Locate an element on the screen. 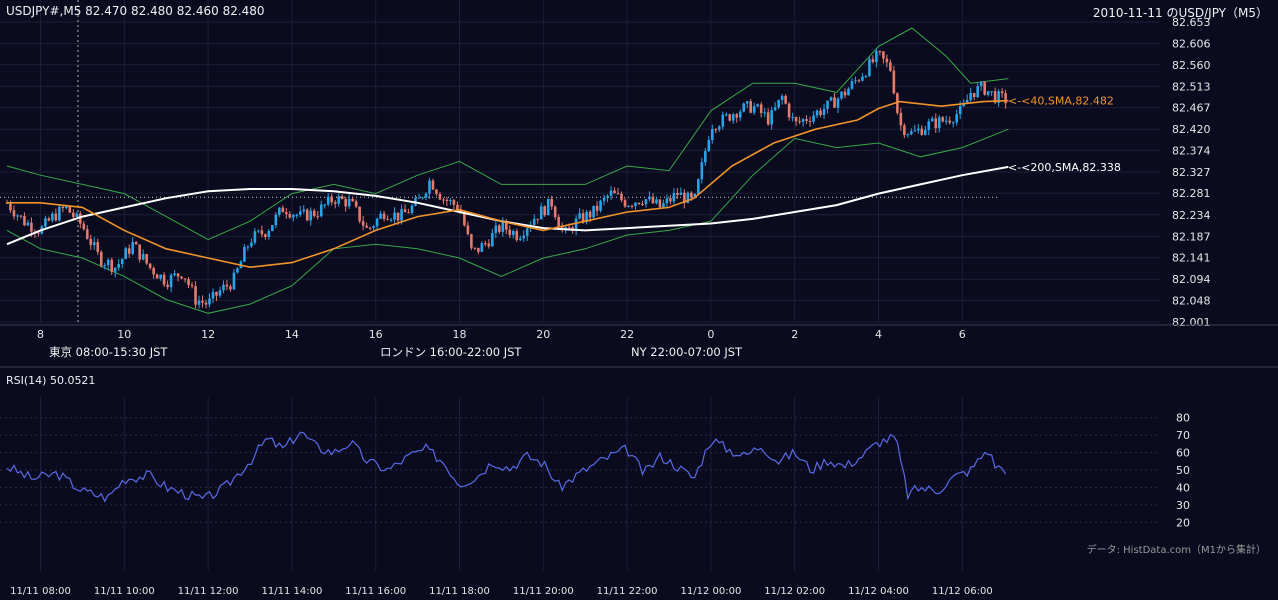 The image size is (1278, 600). hour-tick-label: 22 is located at coordinates (627, 334).